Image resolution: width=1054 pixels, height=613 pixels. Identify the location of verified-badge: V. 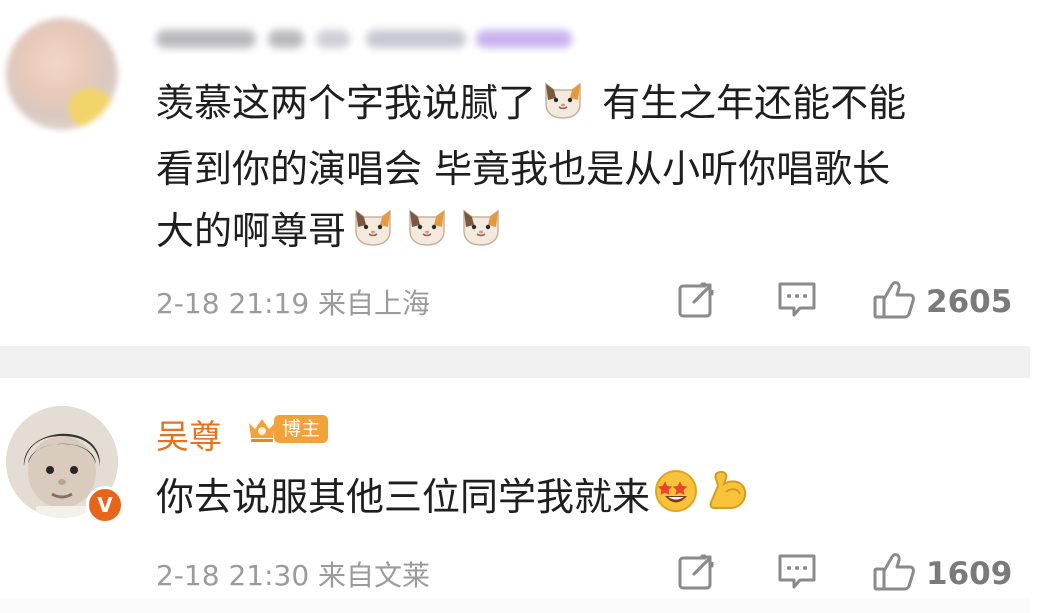
(105, 505).